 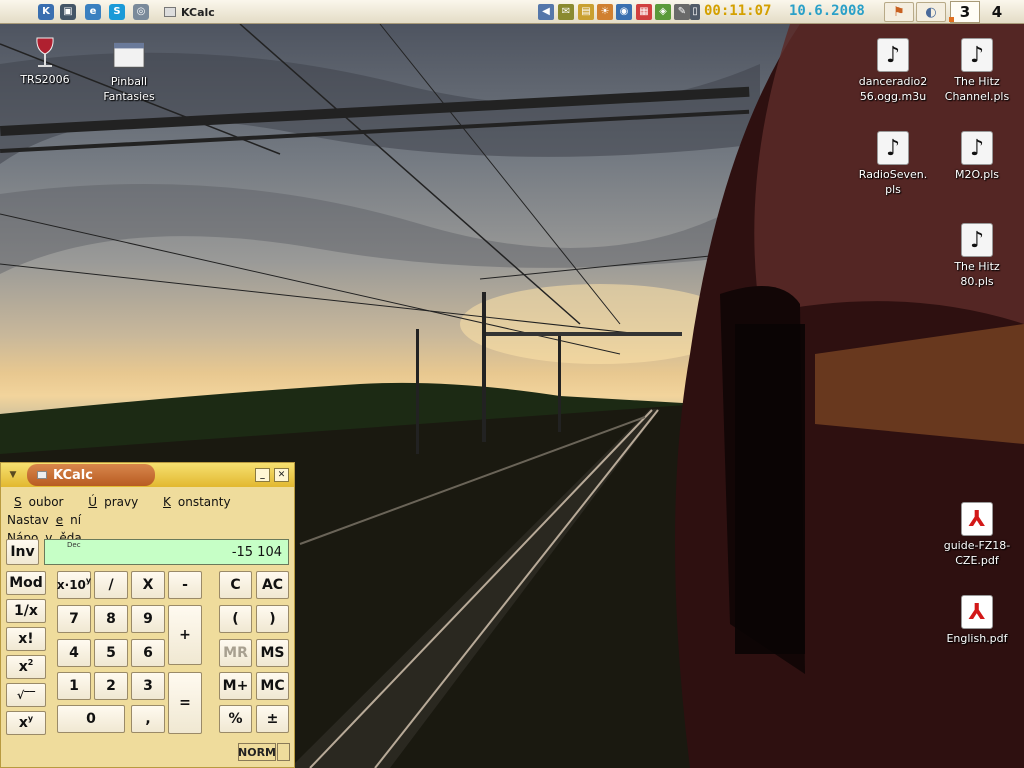 I want to click on close-icon: ✕, so click(x=281, y=475).